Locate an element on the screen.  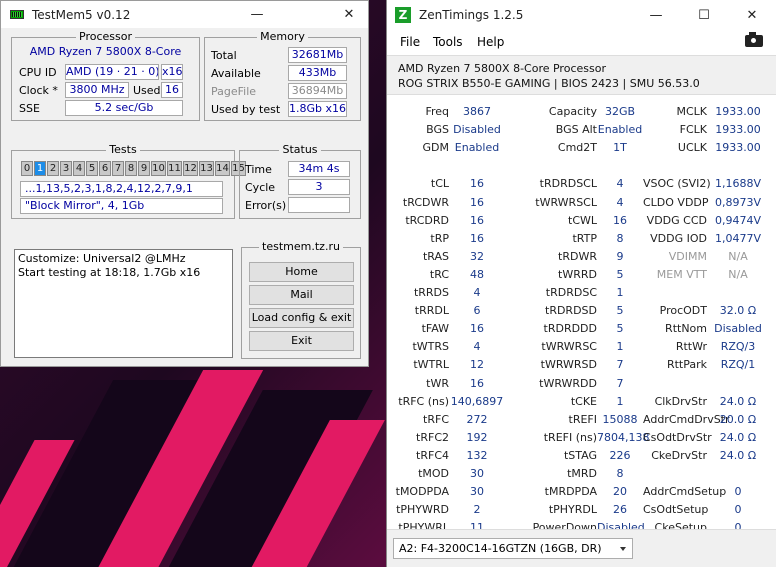
timing-label: CsOdtDrvStr is located at coordinates (677, 437).